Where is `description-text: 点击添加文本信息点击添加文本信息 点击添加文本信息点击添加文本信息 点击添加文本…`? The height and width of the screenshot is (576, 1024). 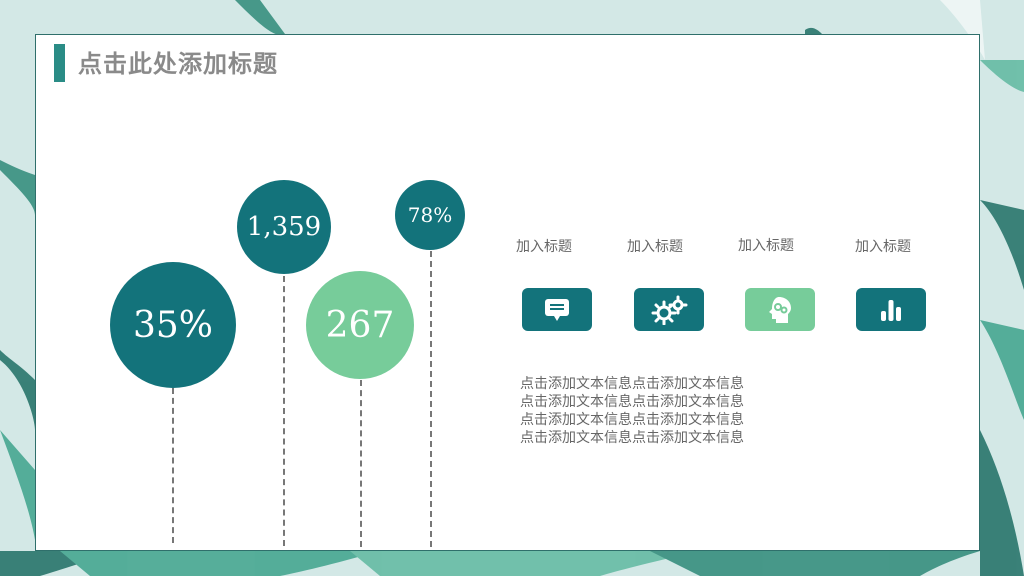 description-text: 点击添加文本信息点击添加文本信息 点击添加文本信息点击添加文本信息 点击添加文本… is located at coordinates (632, 411).